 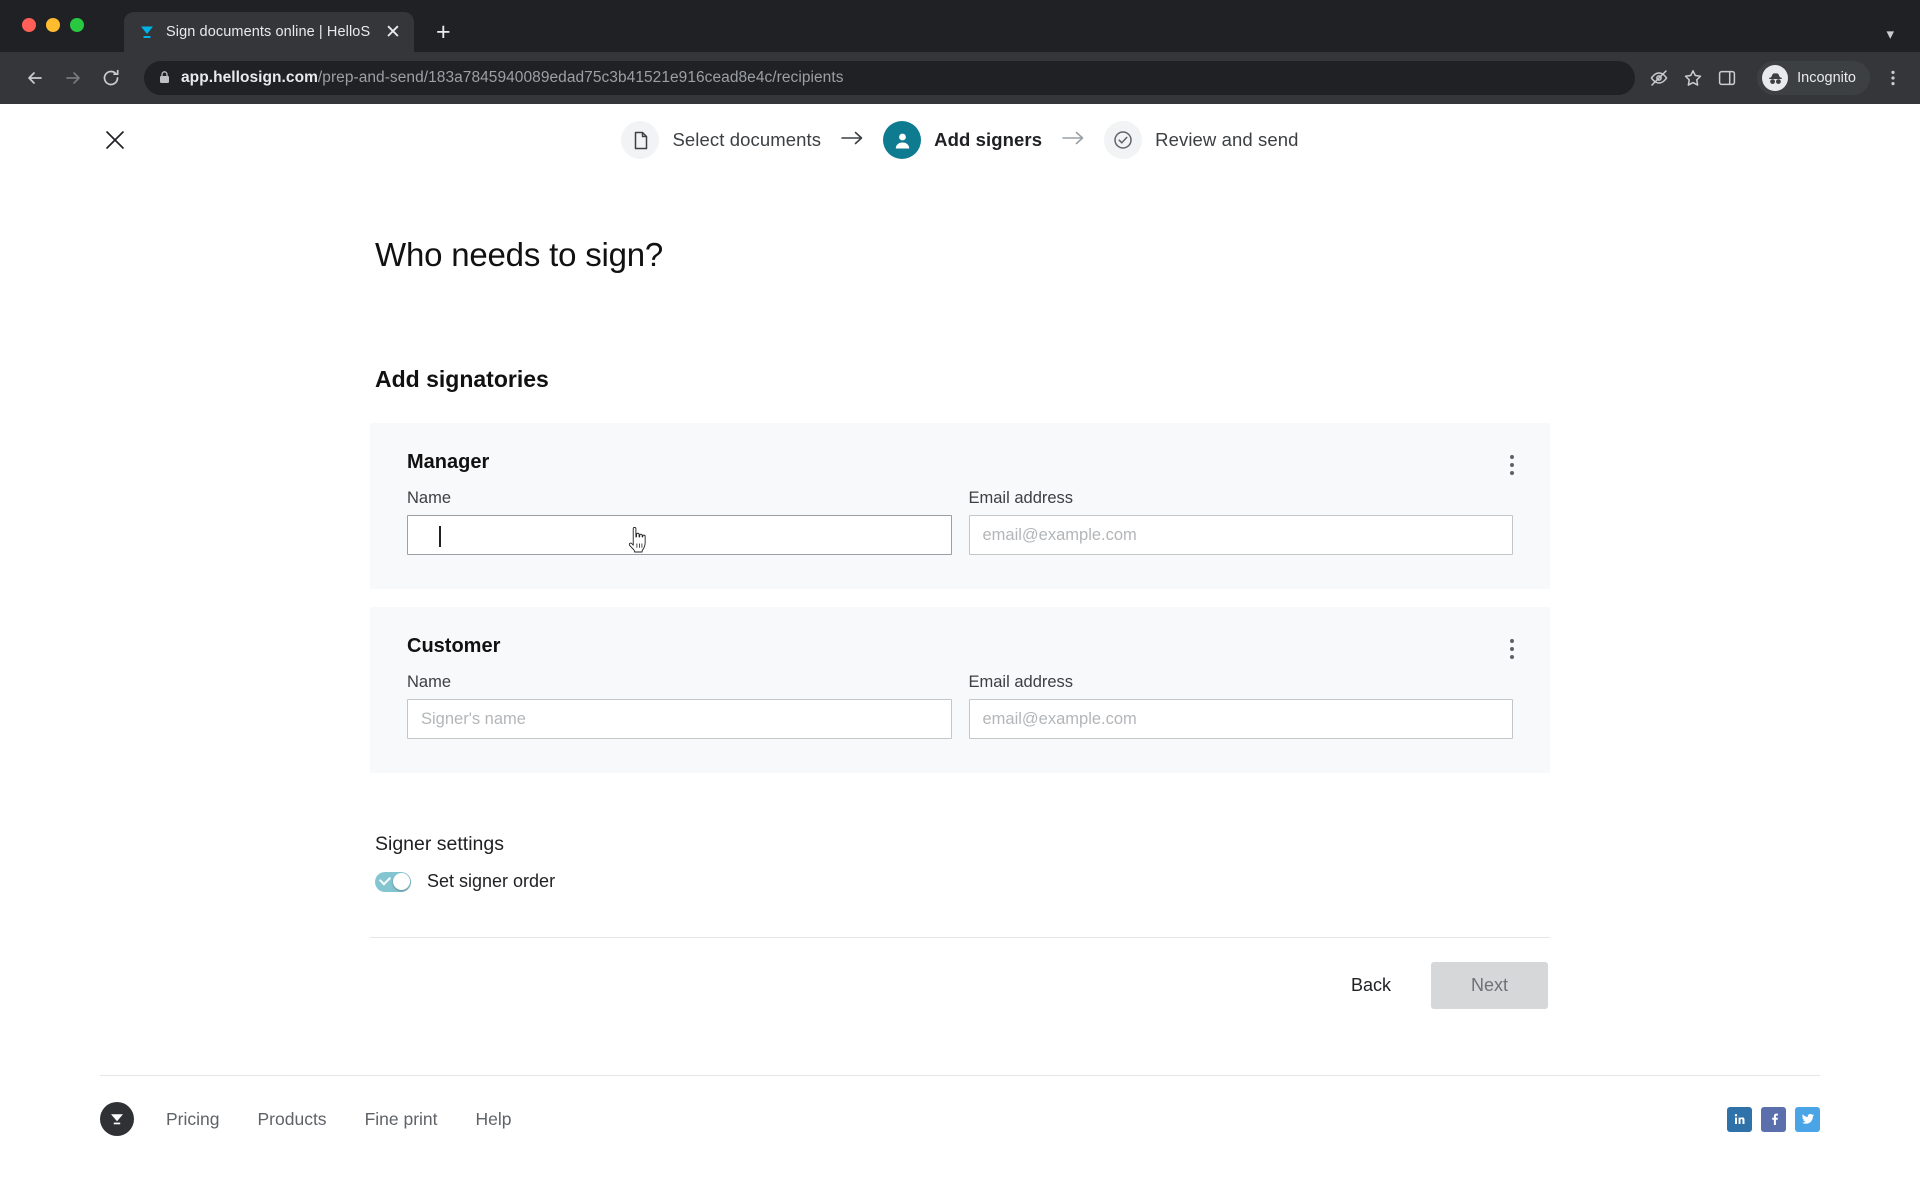 What do you see at coordinates (29, 25) in the screenshot?
I see `window-close-button` at bounding box center [29, 25].